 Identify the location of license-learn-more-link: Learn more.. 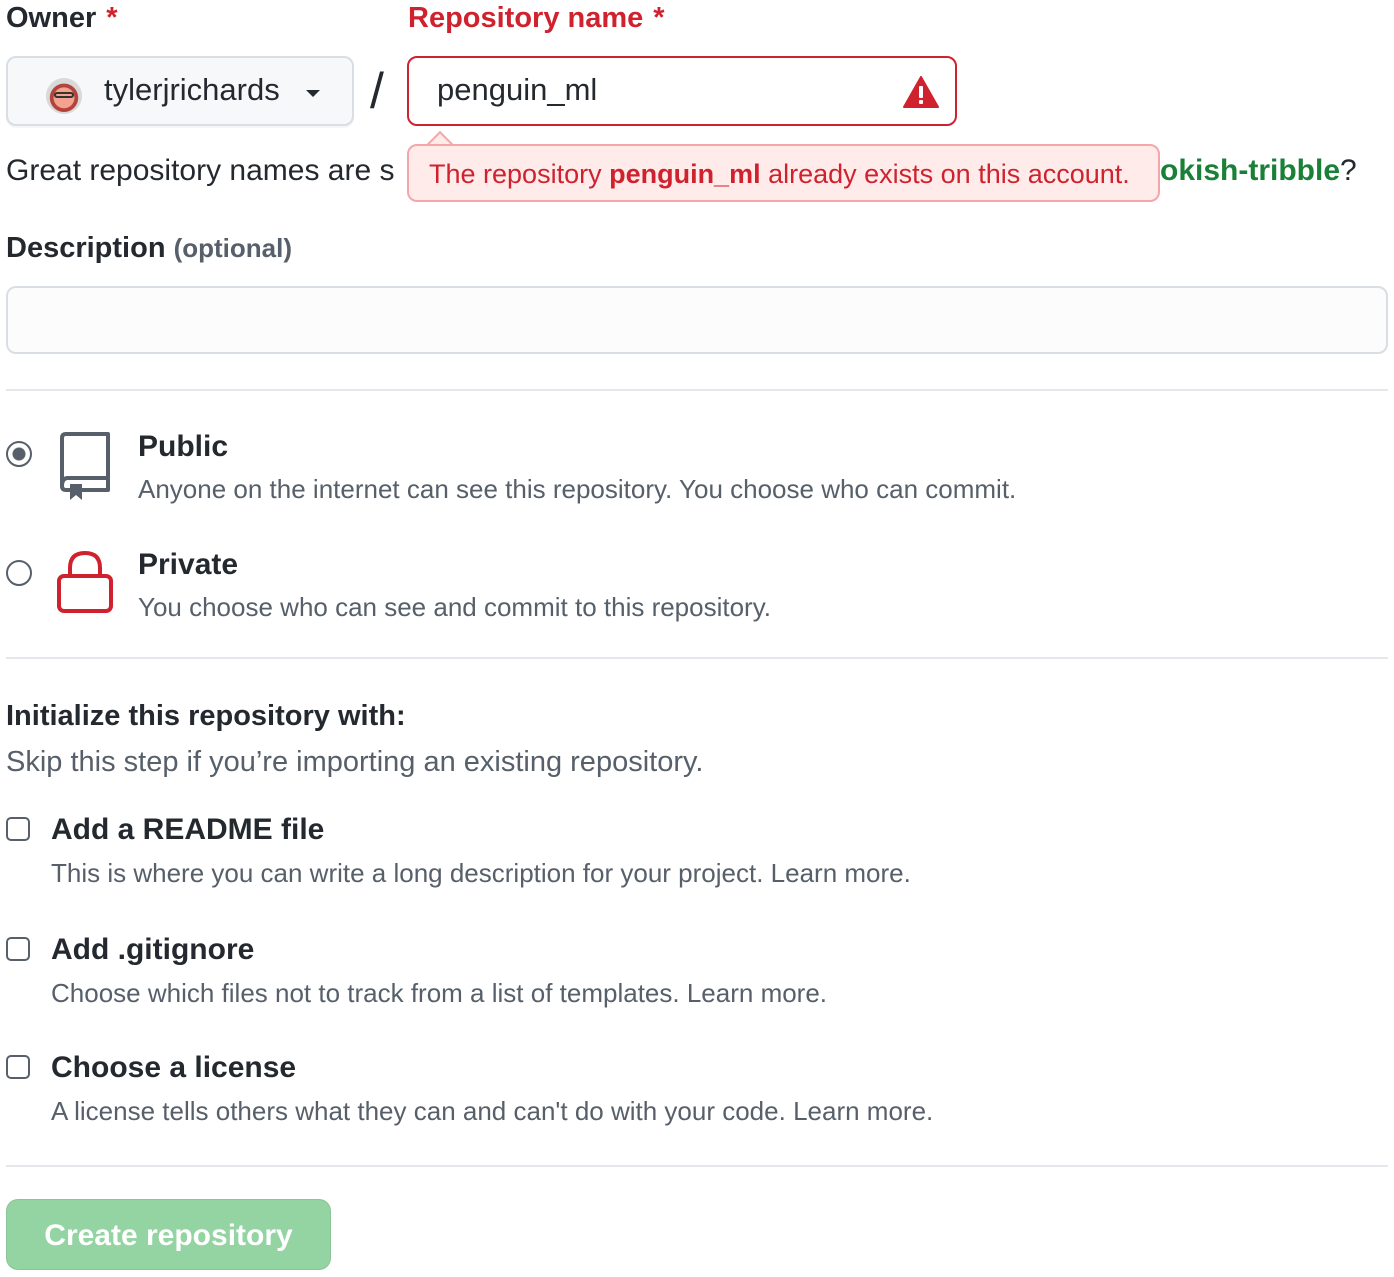
(863, 1111).